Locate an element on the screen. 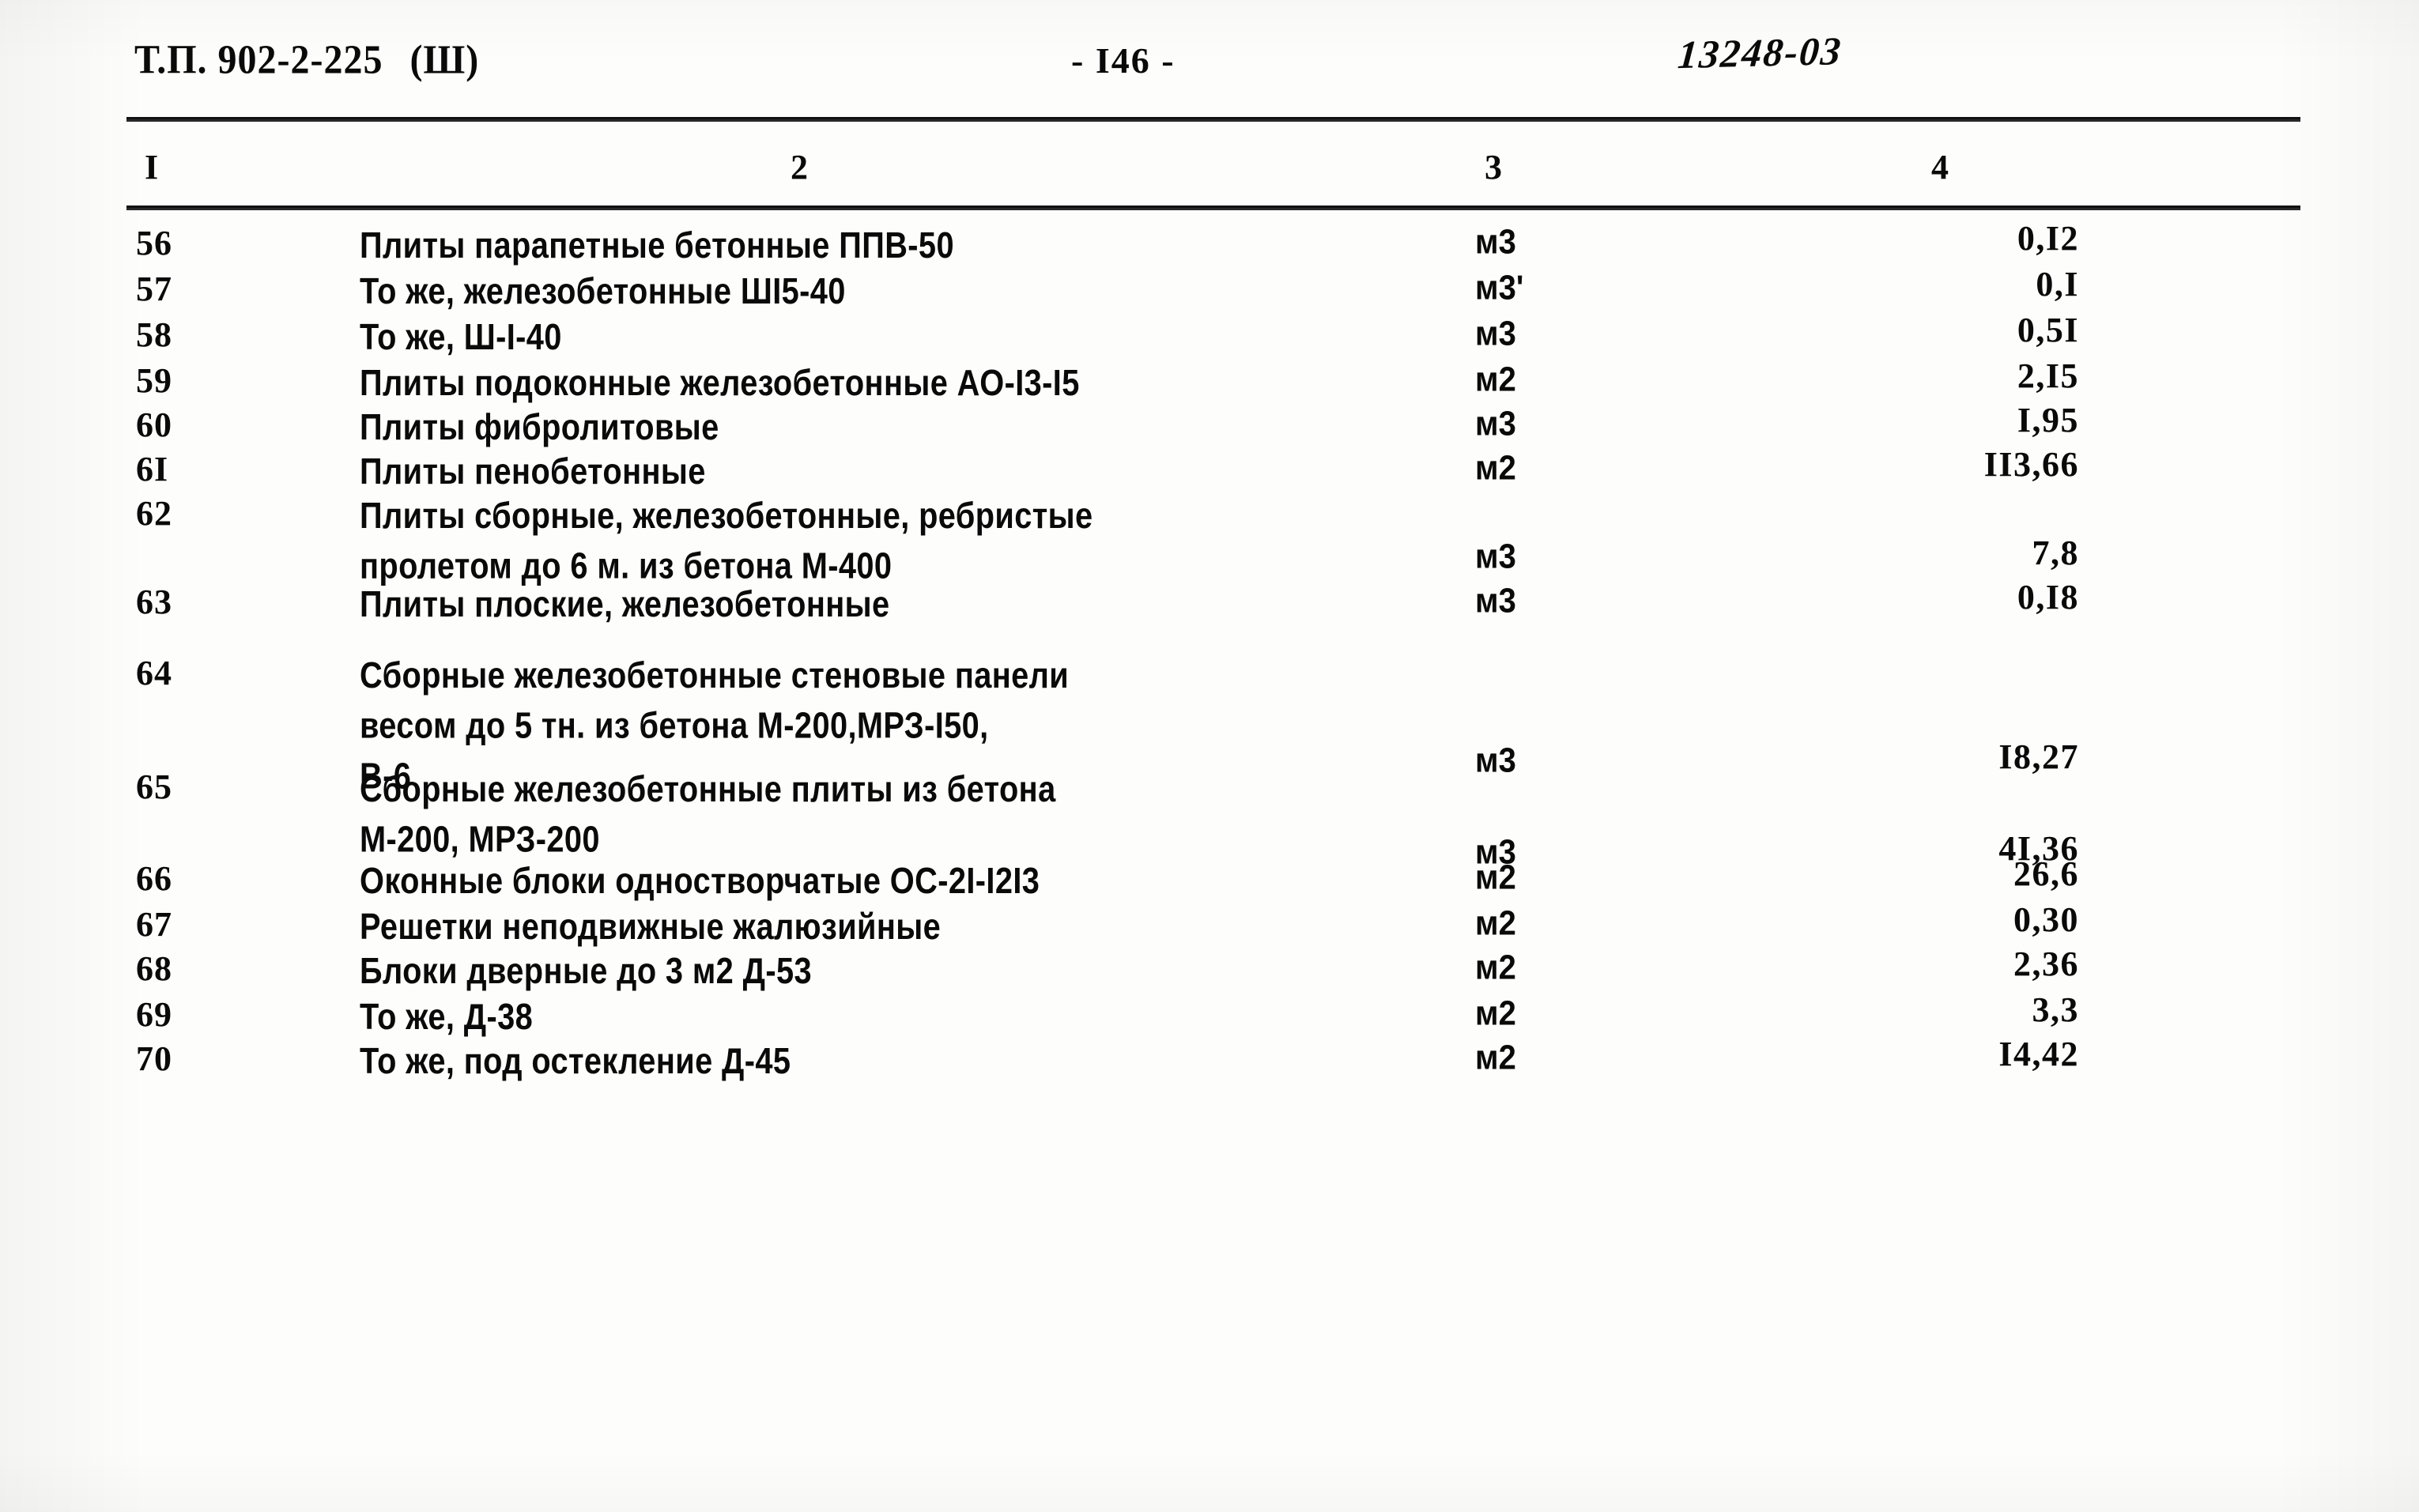 The image size is (2419, 1512). row-value: 26,6 is located at coordinates (2046, 873).